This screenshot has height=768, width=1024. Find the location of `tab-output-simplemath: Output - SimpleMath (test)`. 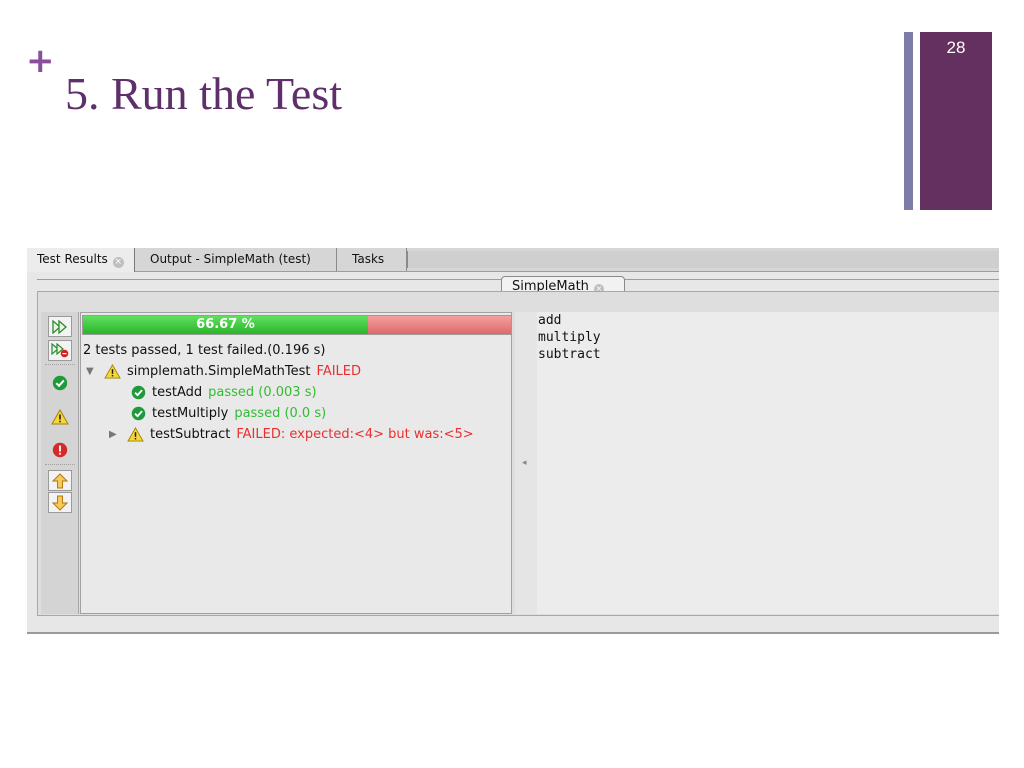

tab-output-simplemath: Output - SimpleMath (test) is located at coordinates (236, 259).